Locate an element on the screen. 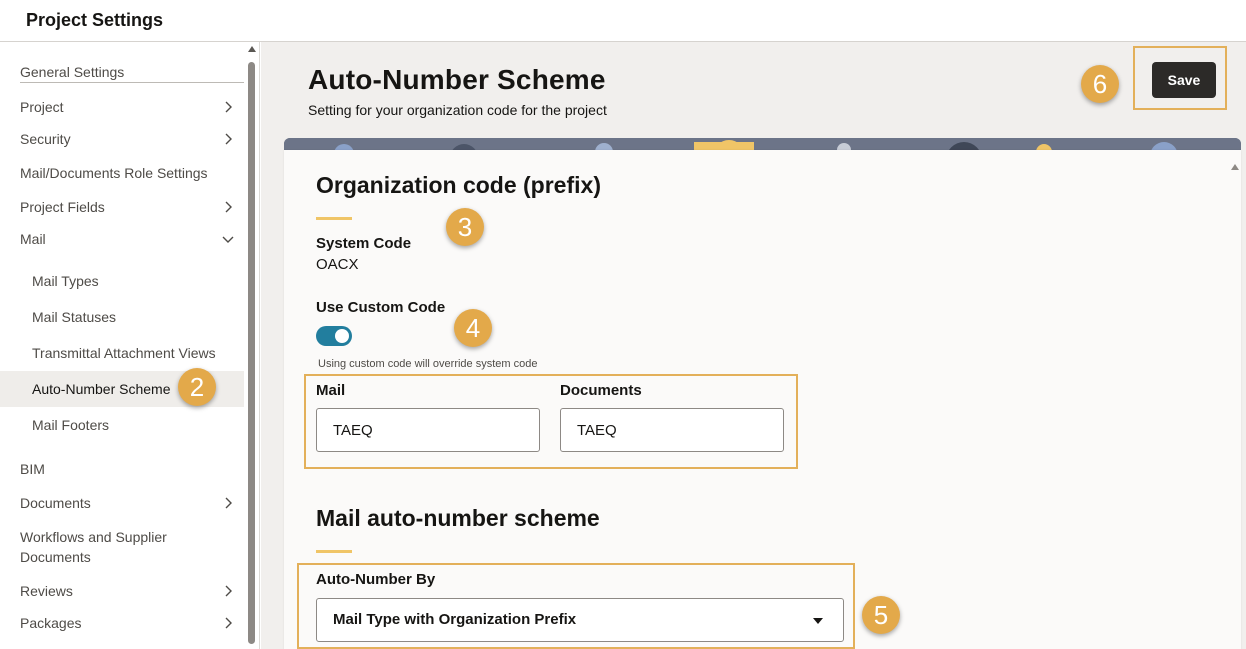 This screenshot has width=1246, height=649. mail-code-label: Mail is located at coordinates (331, 390).